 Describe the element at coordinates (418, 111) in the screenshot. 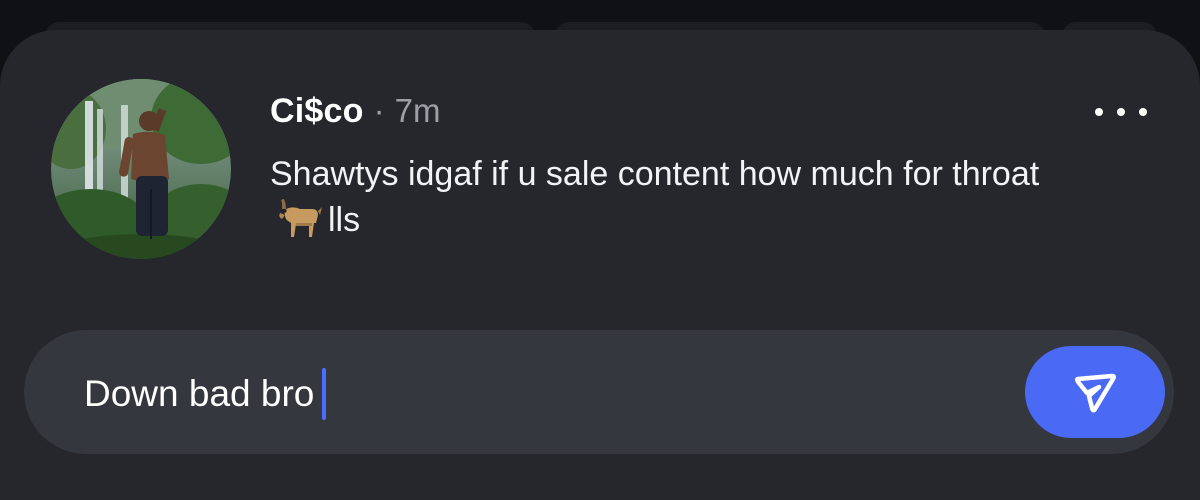

I see `timestamp: 7m` at that location.